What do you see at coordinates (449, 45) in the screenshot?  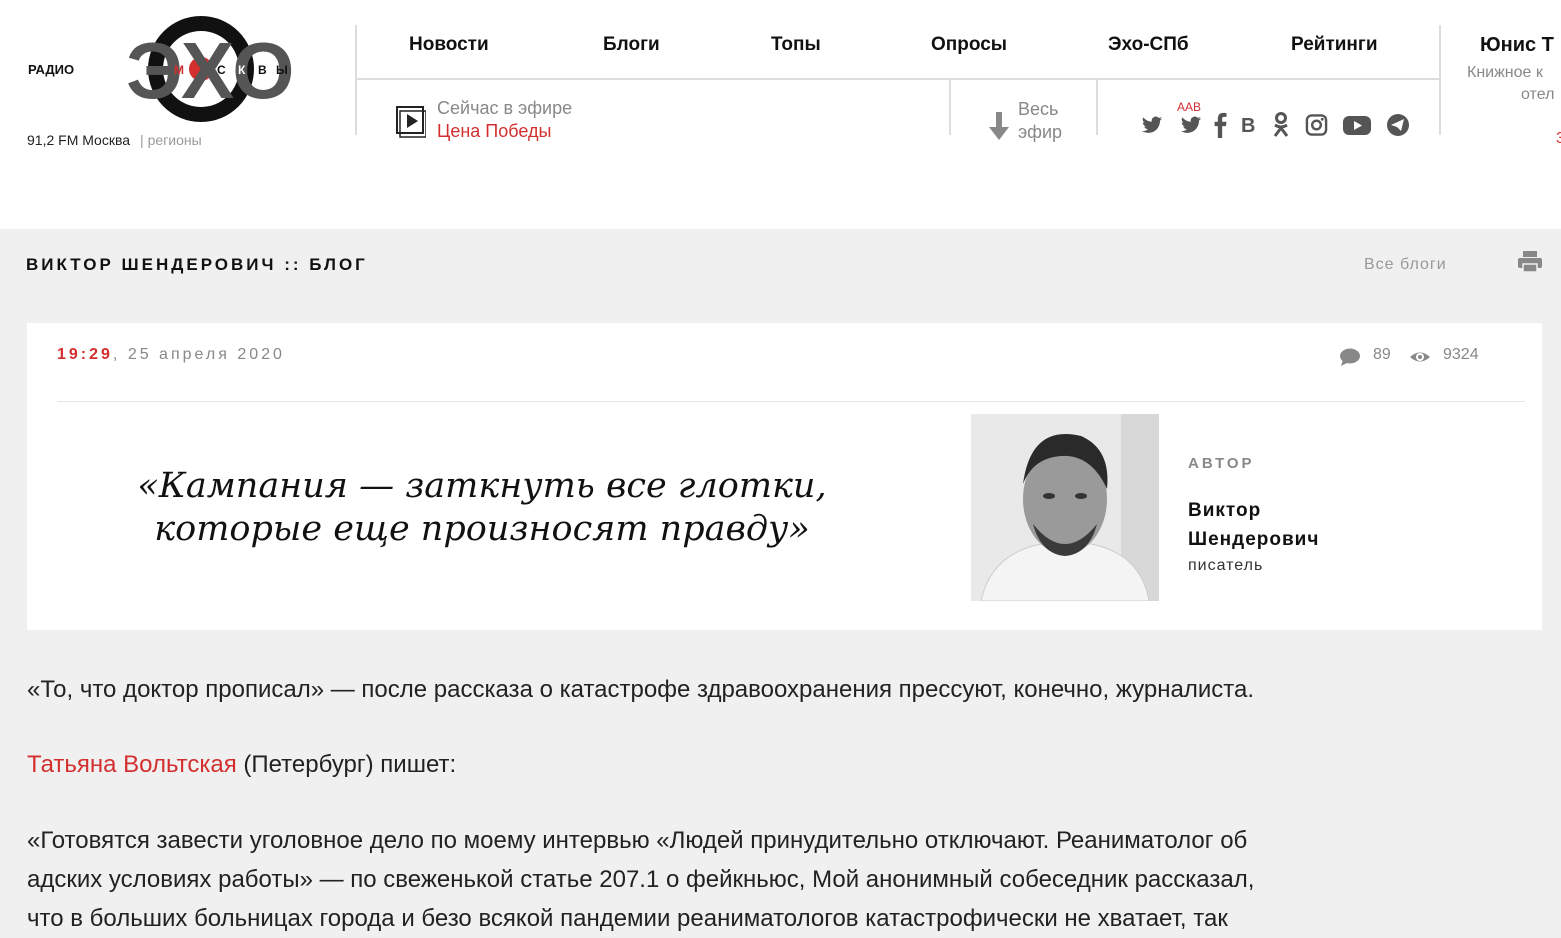 I see `nav-news: Новости` at bounding box center [449, 45].